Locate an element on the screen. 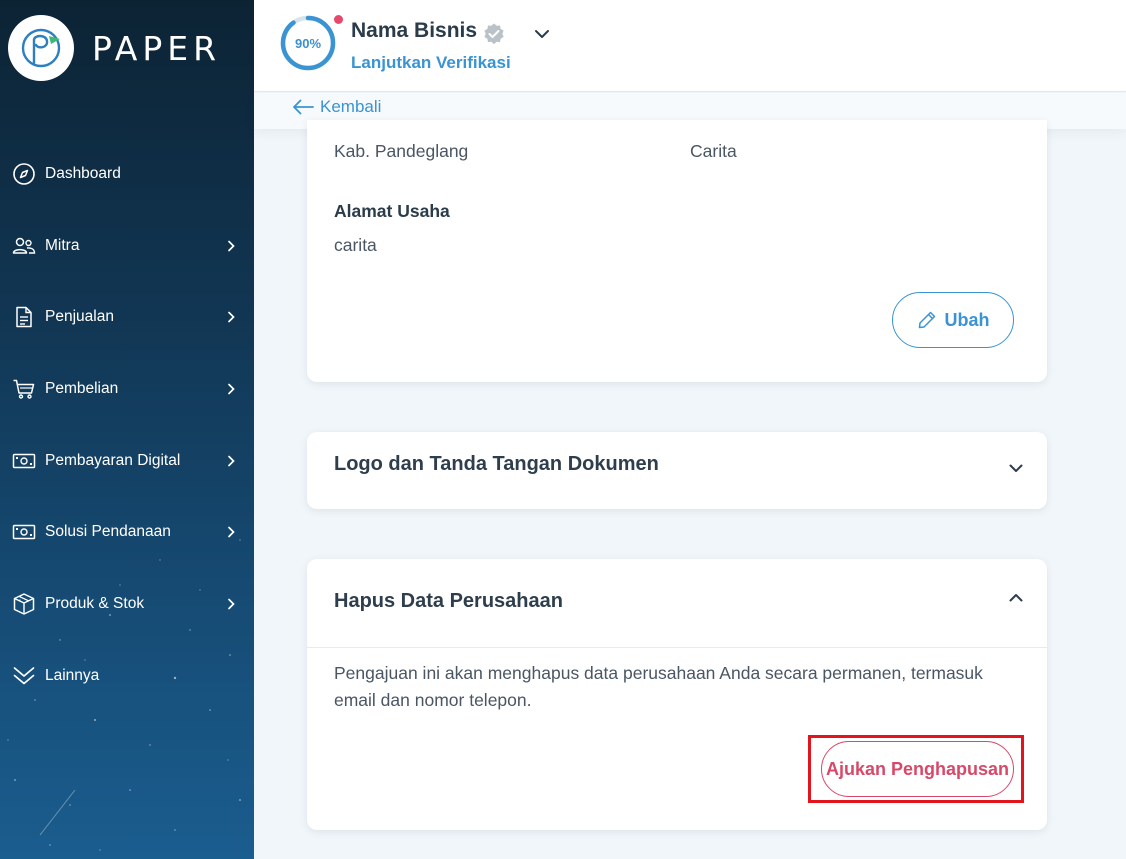 This screenshot has width=1126, height=859. address-label: Alamat Usaha is located at coordinates (392, 211).